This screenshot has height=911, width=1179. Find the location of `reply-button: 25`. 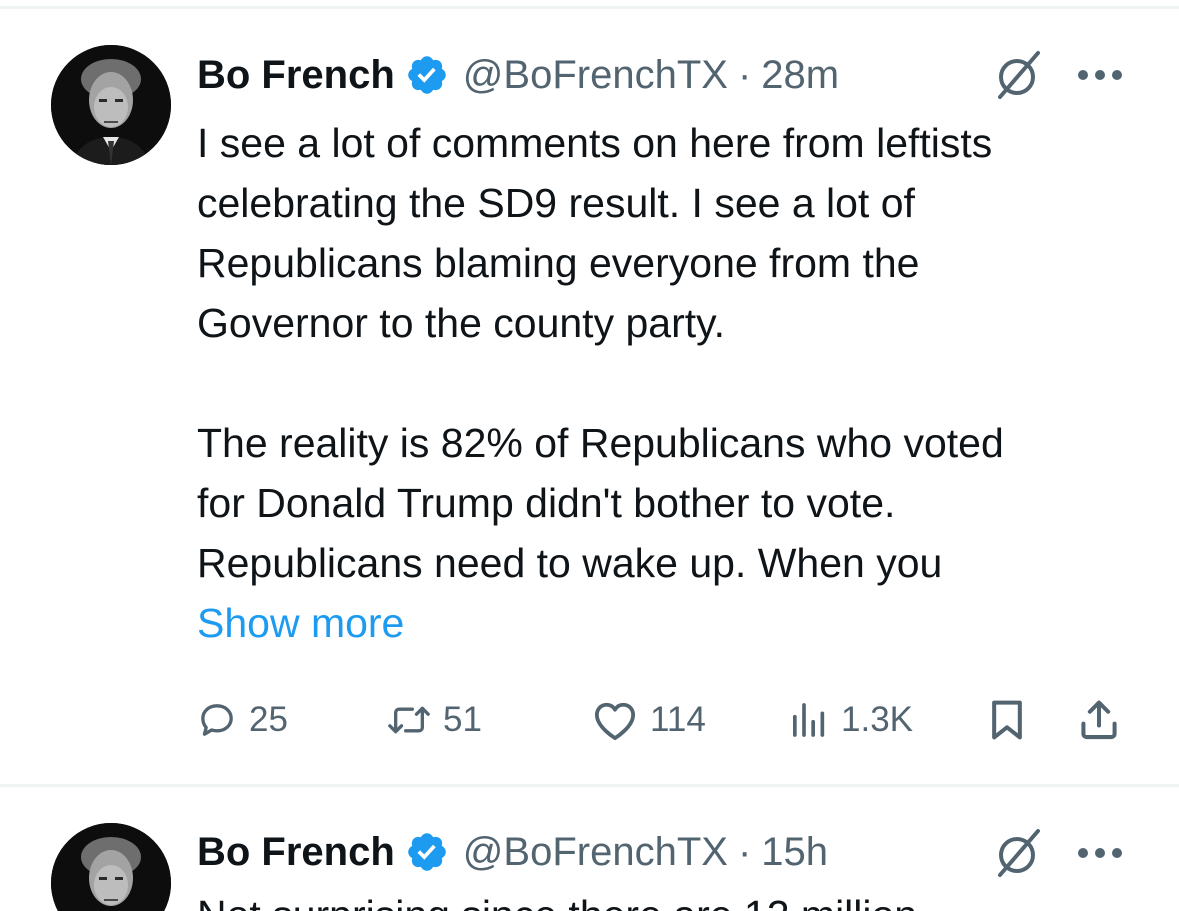

reply-button: 25 is located at coordinates (242, 720).